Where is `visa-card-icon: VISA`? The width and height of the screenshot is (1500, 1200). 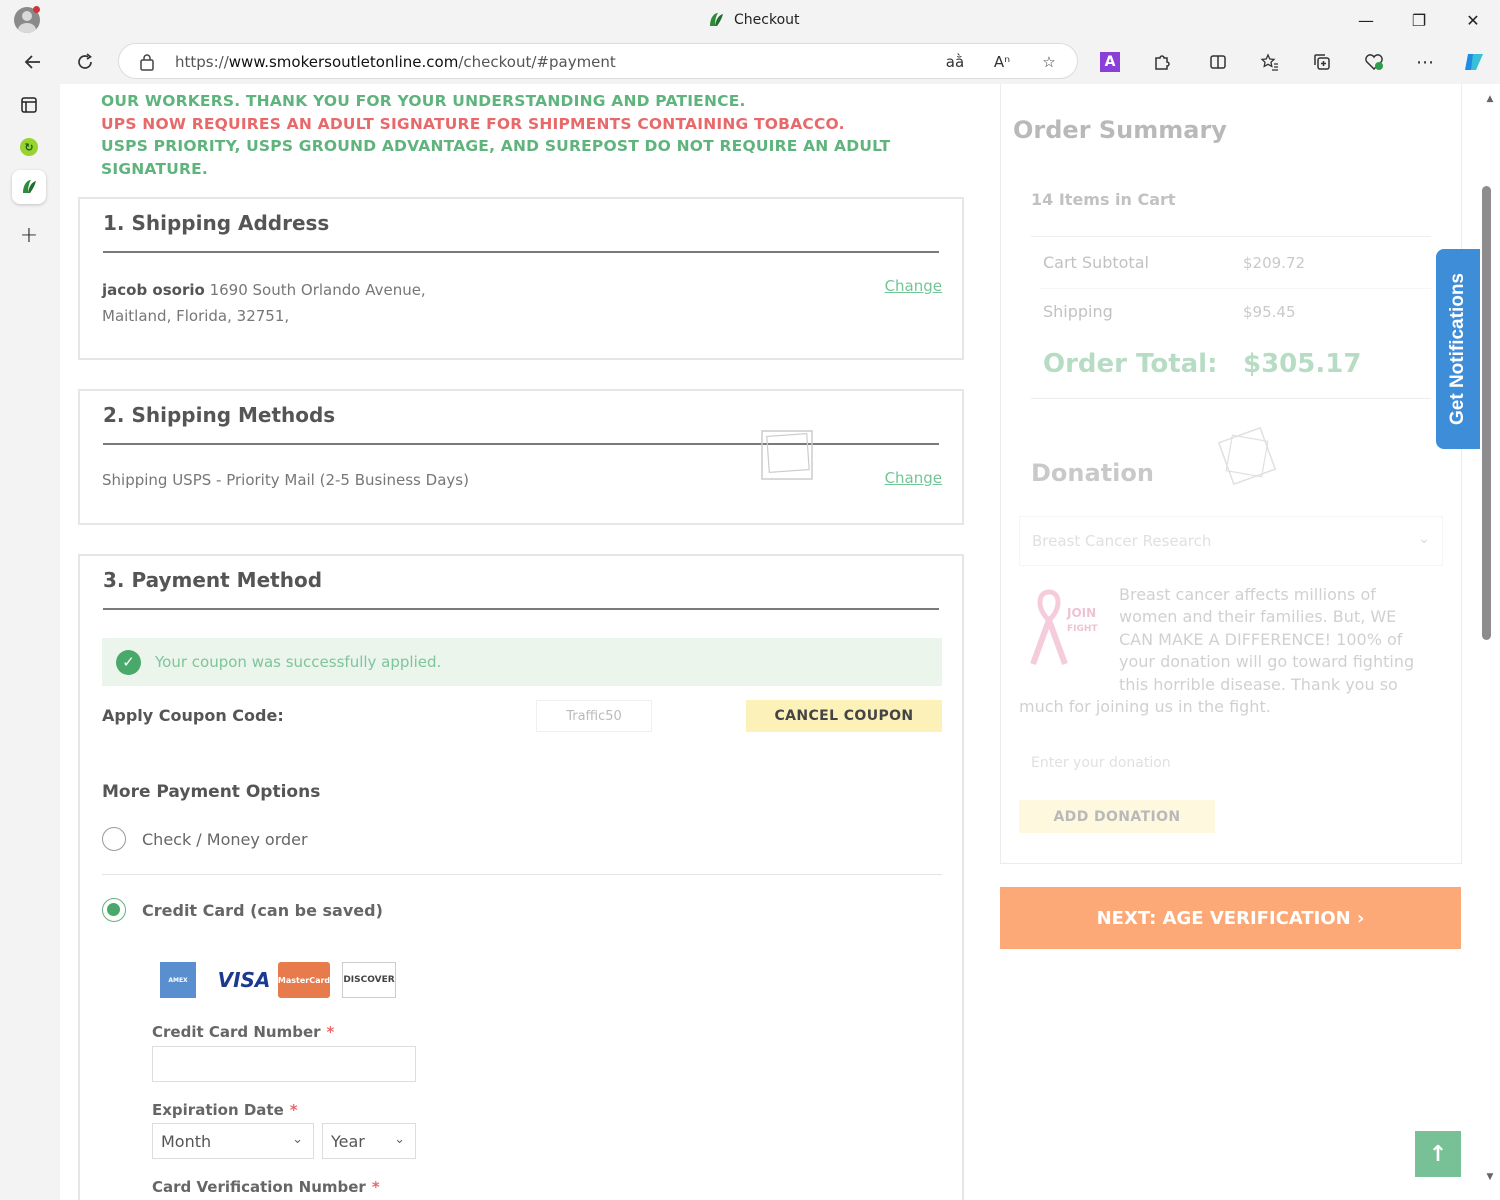 visa-card-icon: VISA is located at coordinates (244, 980).